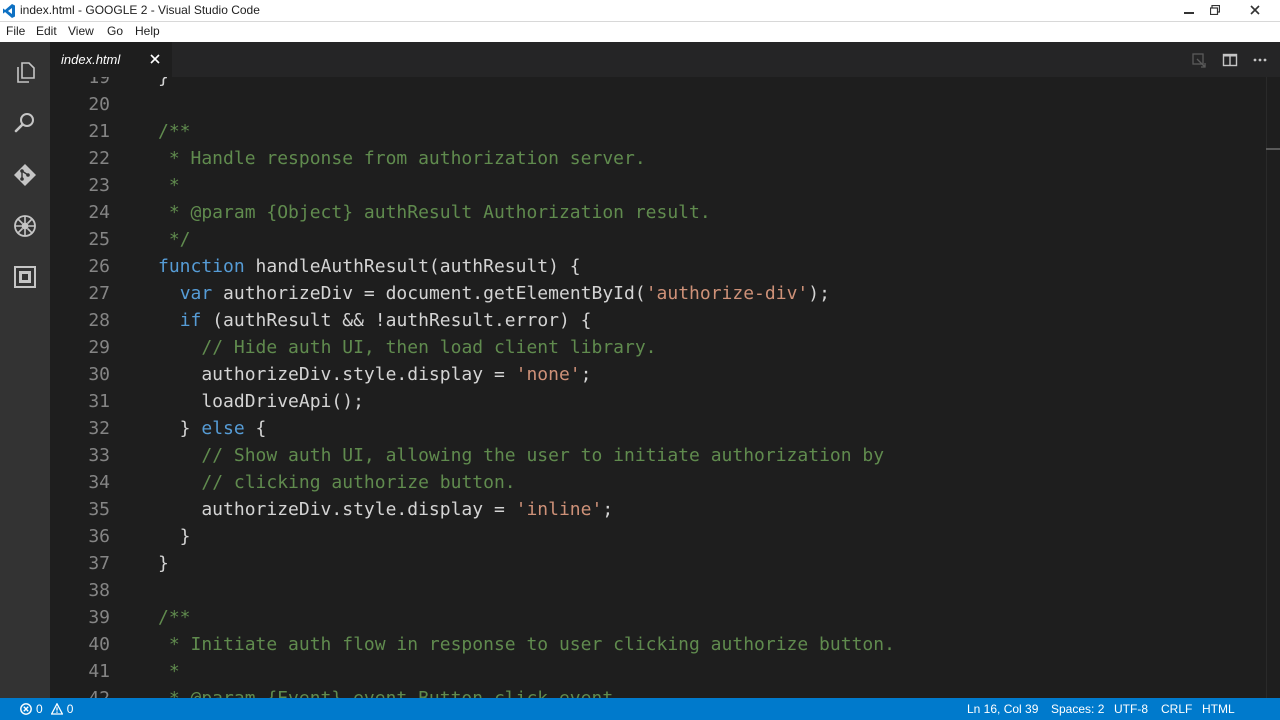  Describe the element at coordinates (658, 536) in the screenshot. I see `code-line: 36 }` at that location.